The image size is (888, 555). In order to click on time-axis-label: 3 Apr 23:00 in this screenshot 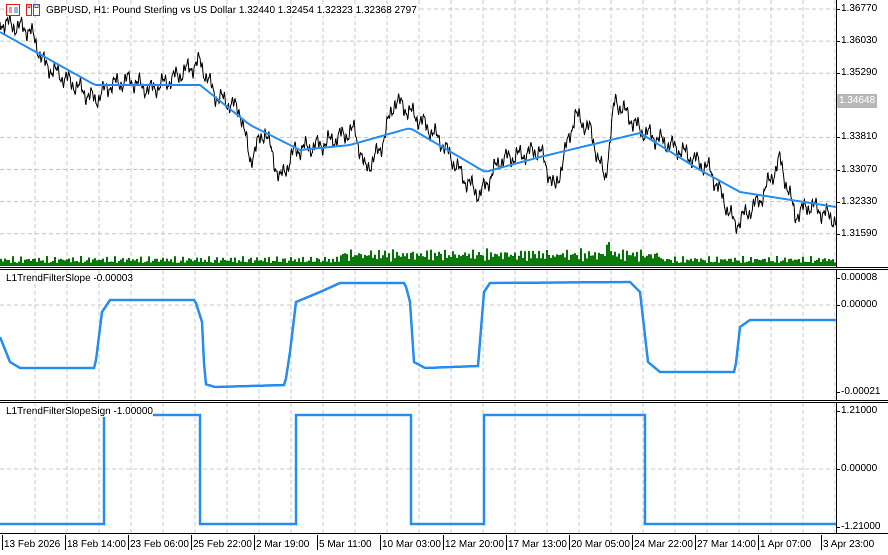, I will do `click(847, 542)`.